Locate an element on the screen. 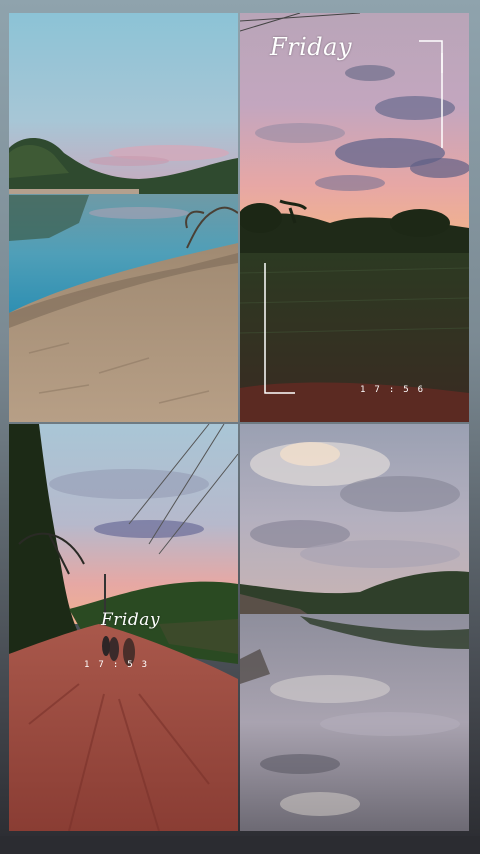 The image size is (480, 854). bottom-bar is located at coordinates (240, 845).